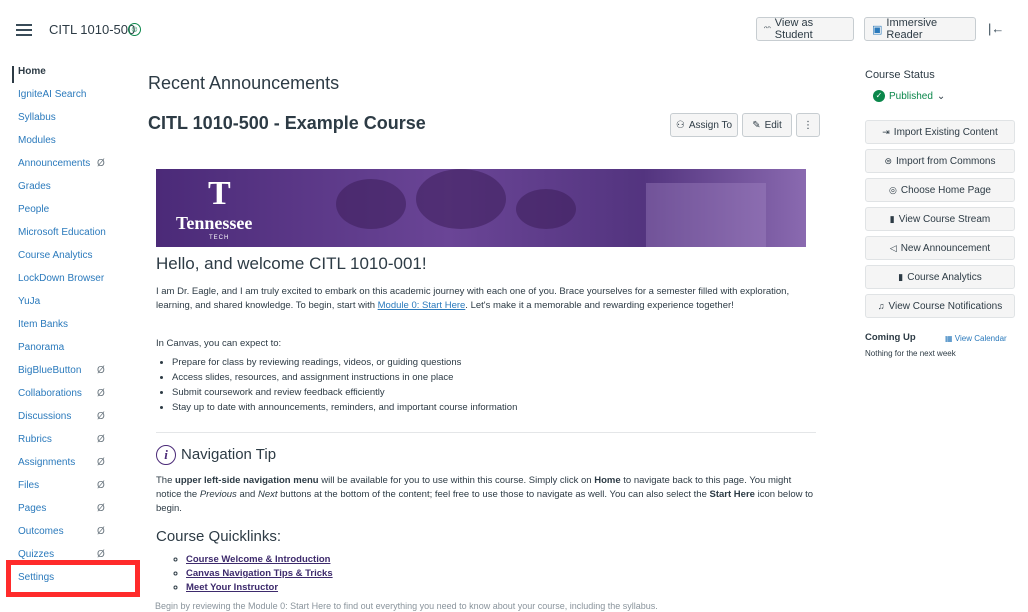 Image resolution: width=1028 pixels, height=612 pixels. What do you see at coordinates (767, 125) in the screenshot?
I see `edit-button: ✎ Edit` at bounding box center [767, 125].